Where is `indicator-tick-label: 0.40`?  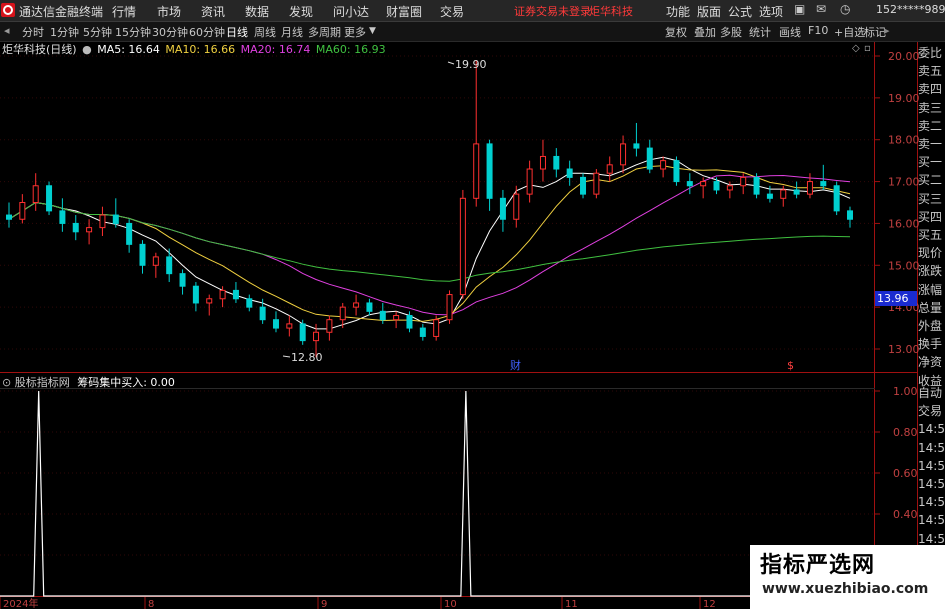
indicator-tick-label: 0.40 is located at coordinates (905, 514).